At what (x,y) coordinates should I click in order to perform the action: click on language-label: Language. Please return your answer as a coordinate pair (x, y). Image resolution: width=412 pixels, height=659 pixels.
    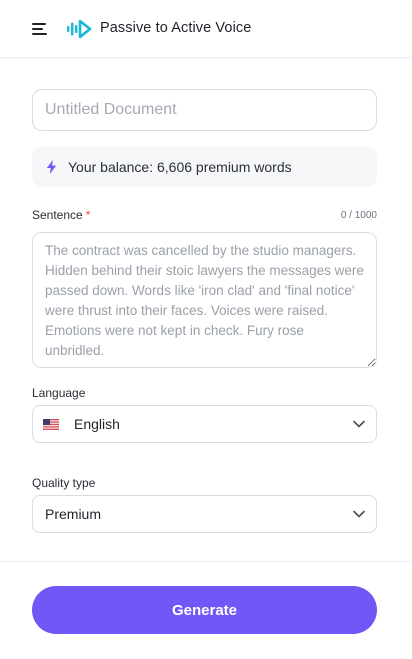
    Looking at the image, I should click on (59, 393).